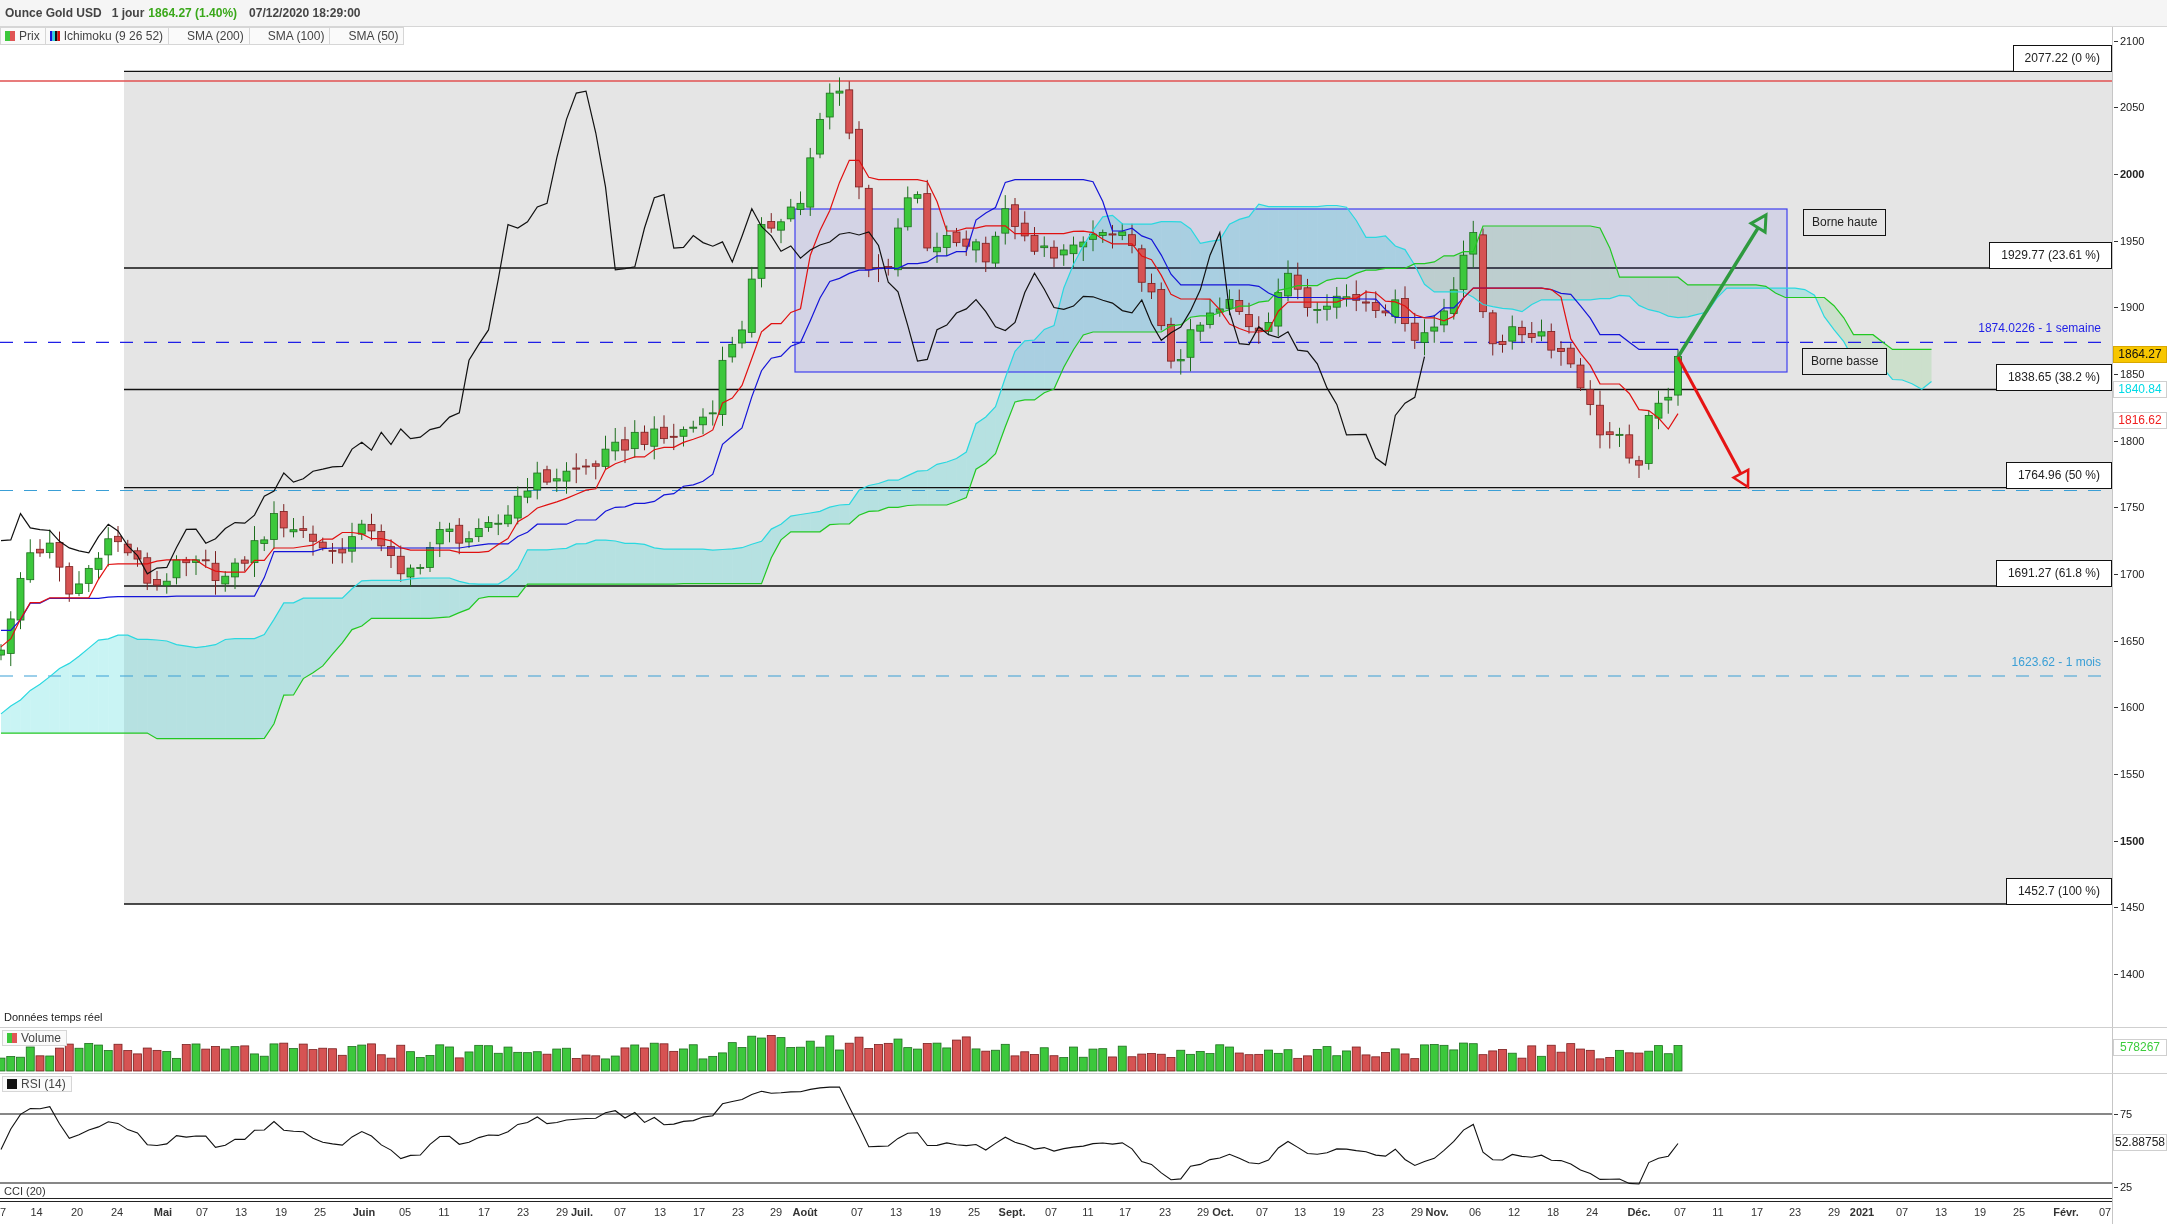 The image size is (2167, 1224). What do you see at coordinates (2056, 662) in the screenshot?
I see `reference-line-label: 1623.62 - 1 mois` at bounding box center [2056, 662].